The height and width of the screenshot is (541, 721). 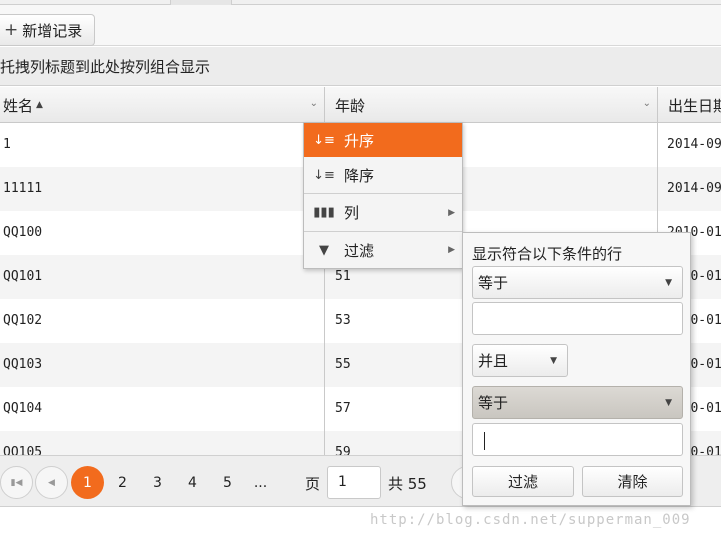 I want to click on grid-header: 姓名 ▲ ⌄ 年龄 ⌄ 出生日期, so click(x=360, y=105).